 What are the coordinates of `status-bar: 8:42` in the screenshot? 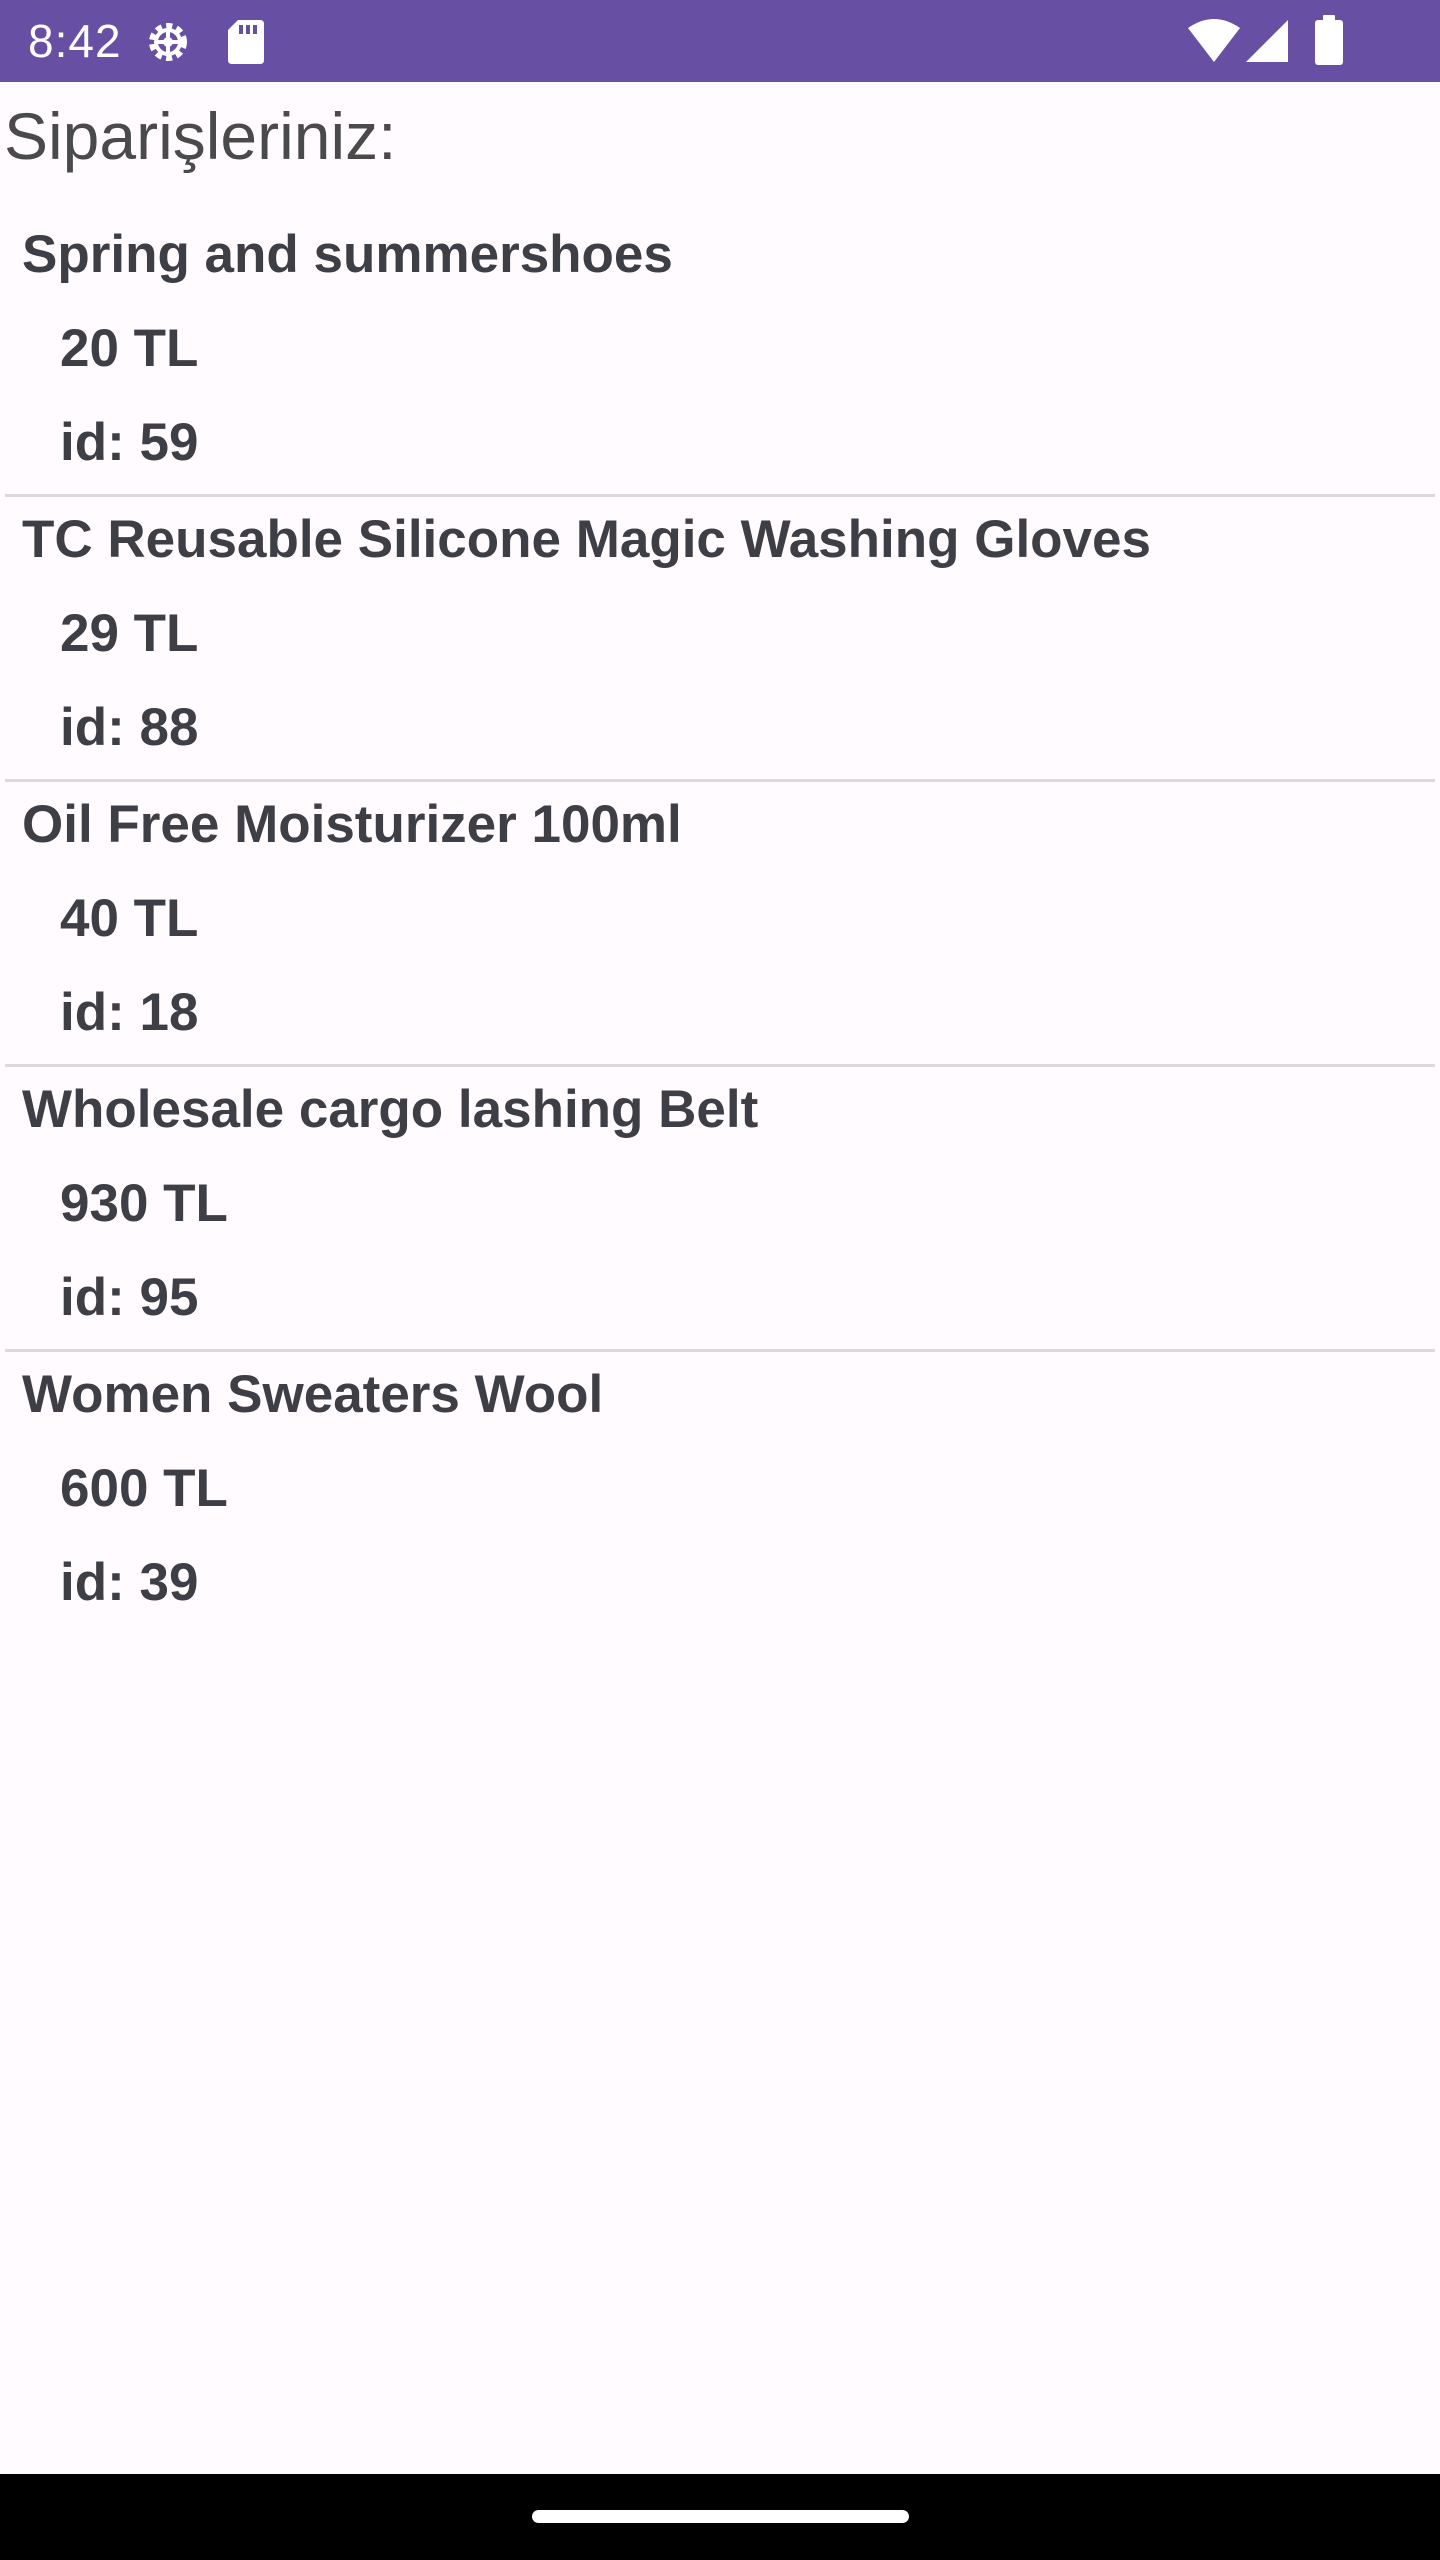 It's located at (720, 41).